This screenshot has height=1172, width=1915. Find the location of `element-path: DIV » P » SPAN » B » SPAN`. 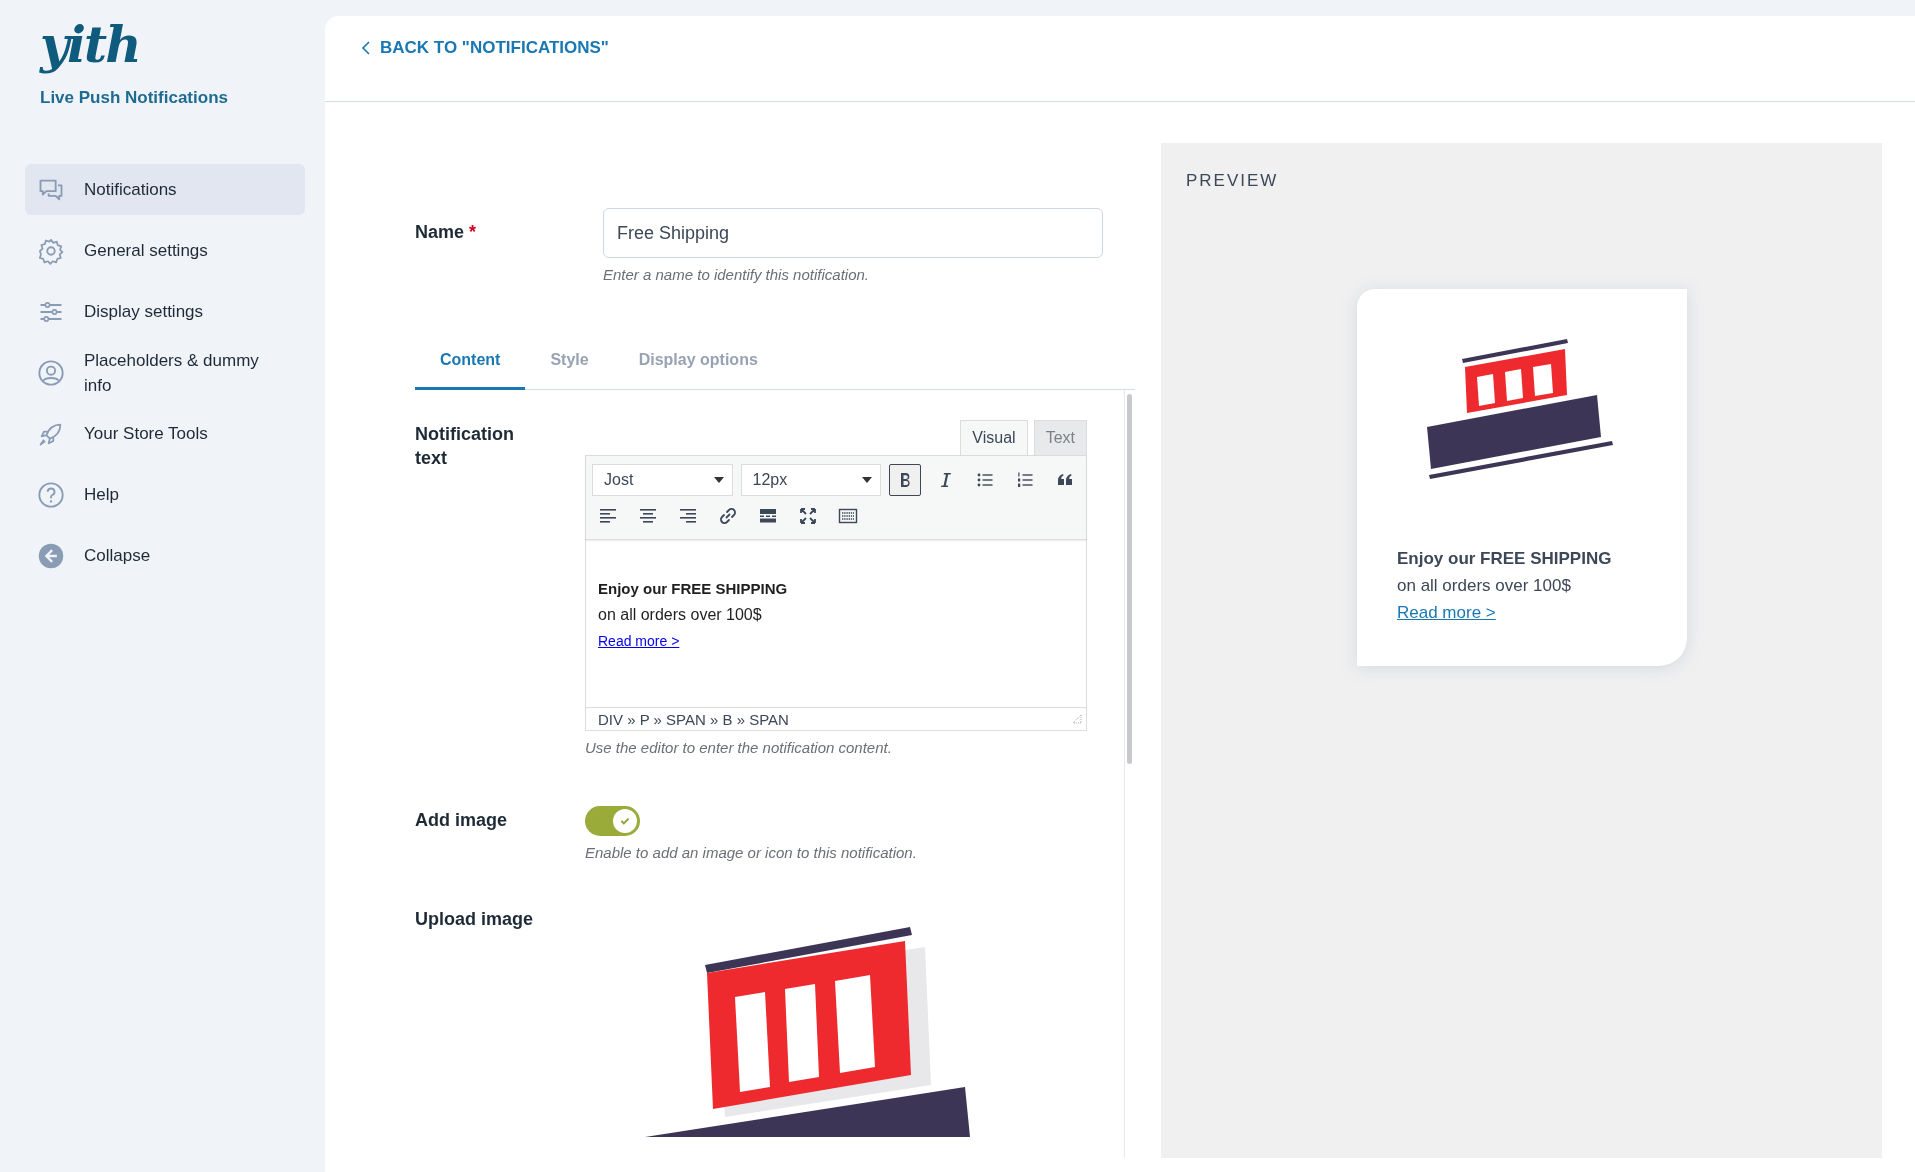

element-path: DIV » P » SPAN » B » SPAN is located at coordinates (693, 719).